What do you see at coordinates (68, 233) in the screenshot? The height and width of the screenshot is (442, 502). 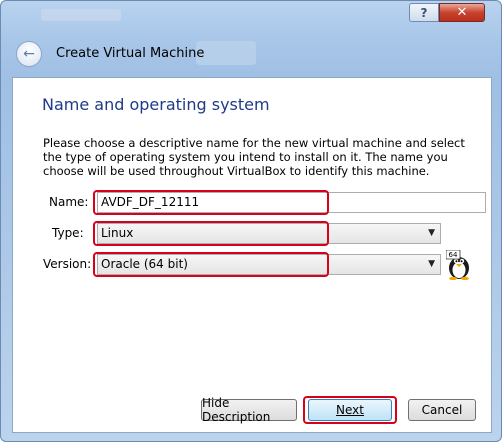 I see `type-label: Type:` at bounding box center [68, 233].